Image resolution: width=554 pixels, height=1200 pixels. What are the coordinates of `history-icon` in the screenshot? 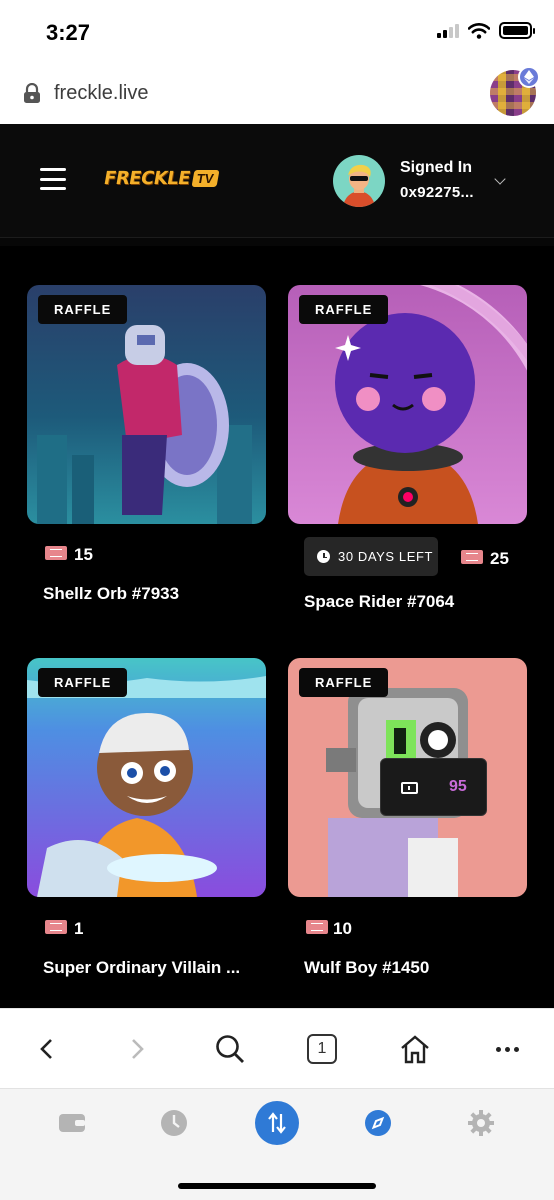 It's located at (174, 1123).